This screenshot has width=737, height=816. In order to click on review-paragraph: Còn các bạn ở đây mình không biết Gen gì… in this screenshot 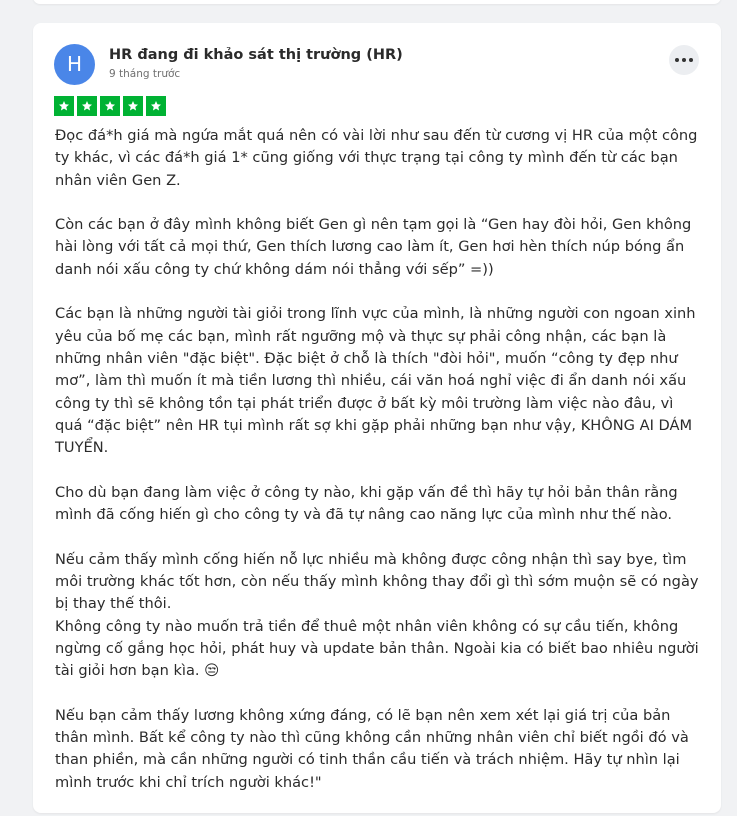, I will do `click(373, 247)`.